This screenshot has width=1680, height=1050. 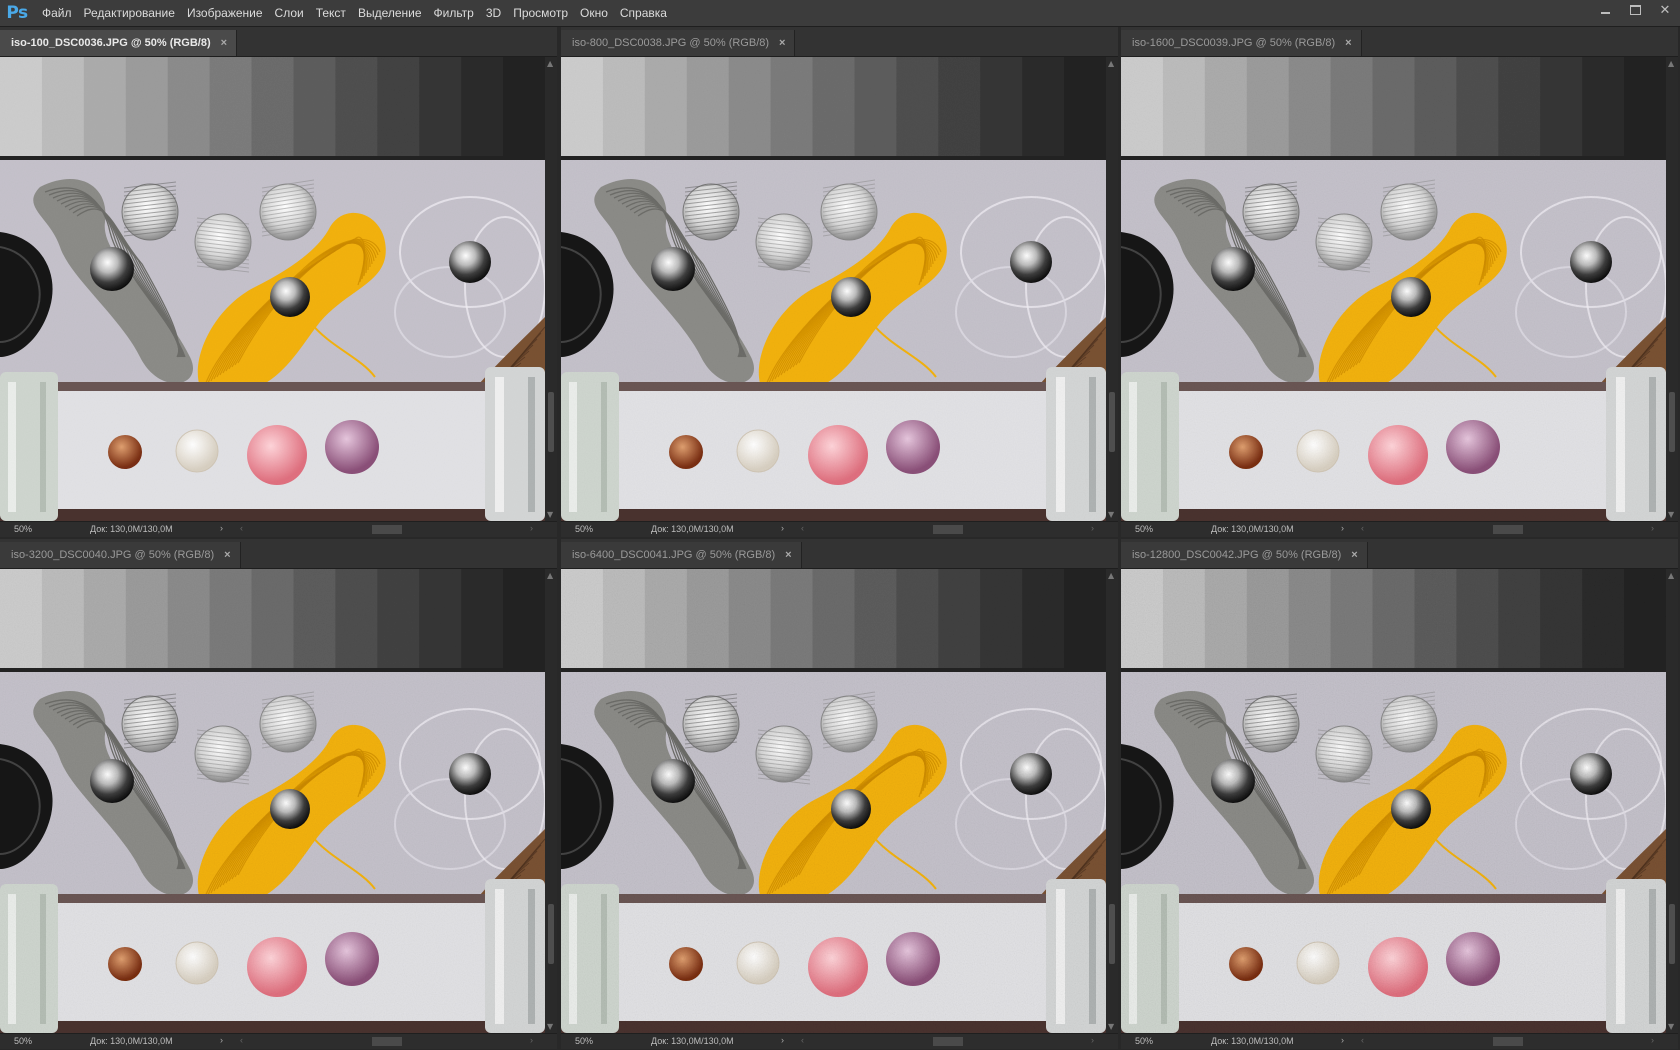 What do you see at coordinates (17, 13) in the screenshot?
I see `photoshop-logo-icon: Ps` at bounding box center [17, 13].